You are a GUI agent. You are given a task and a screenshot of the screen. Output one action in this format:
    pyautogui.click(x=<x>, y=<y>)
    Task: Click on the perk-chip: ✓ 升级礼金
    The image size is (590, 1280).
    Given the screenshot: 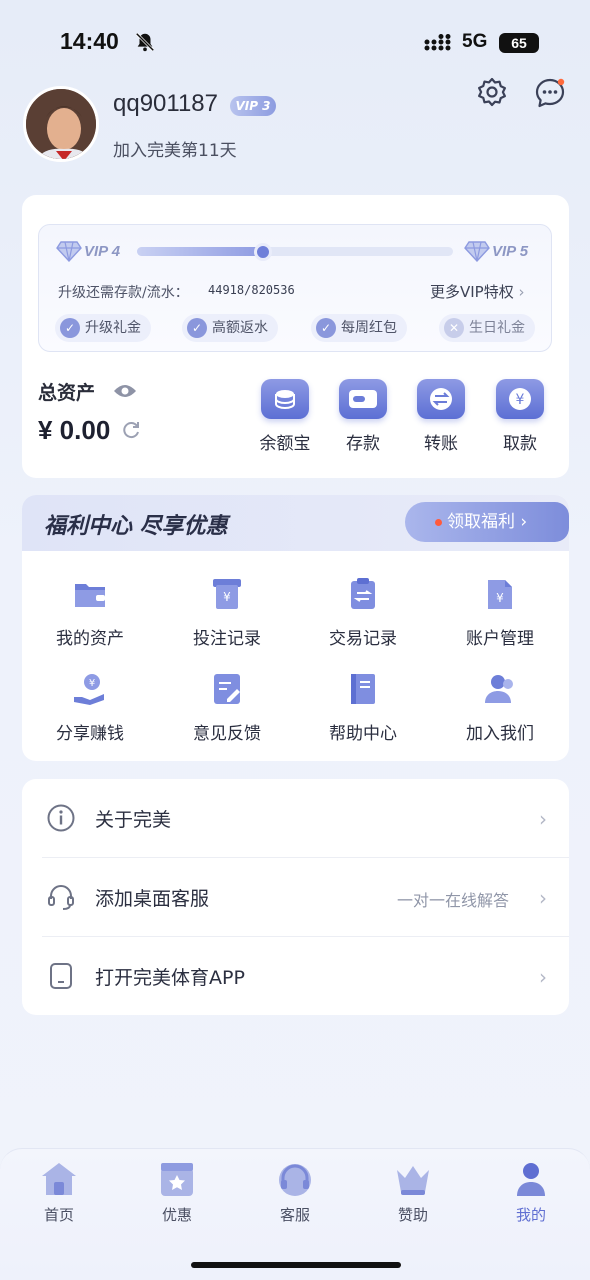 What is the action you would take?
    pyautogui.click(x=103, y=328)
    